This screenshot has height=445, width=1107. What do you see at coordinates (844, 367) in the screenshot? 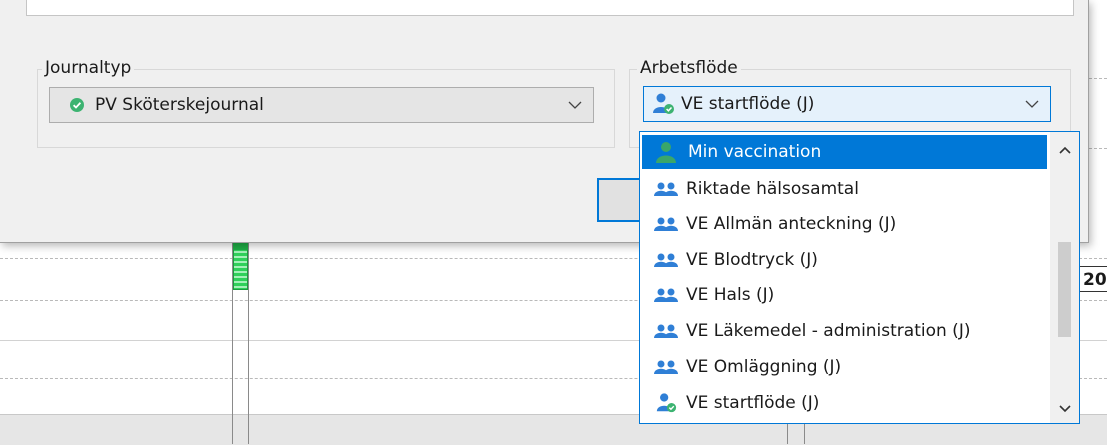
I see `list-item: VE Omläggning (J)` at bounding box center [844, 367].